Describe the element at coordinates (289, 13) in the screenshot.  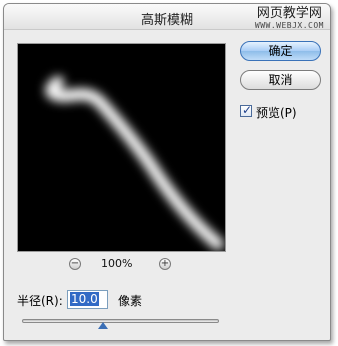
I see `watermark-title: 网页教学网` at that location.